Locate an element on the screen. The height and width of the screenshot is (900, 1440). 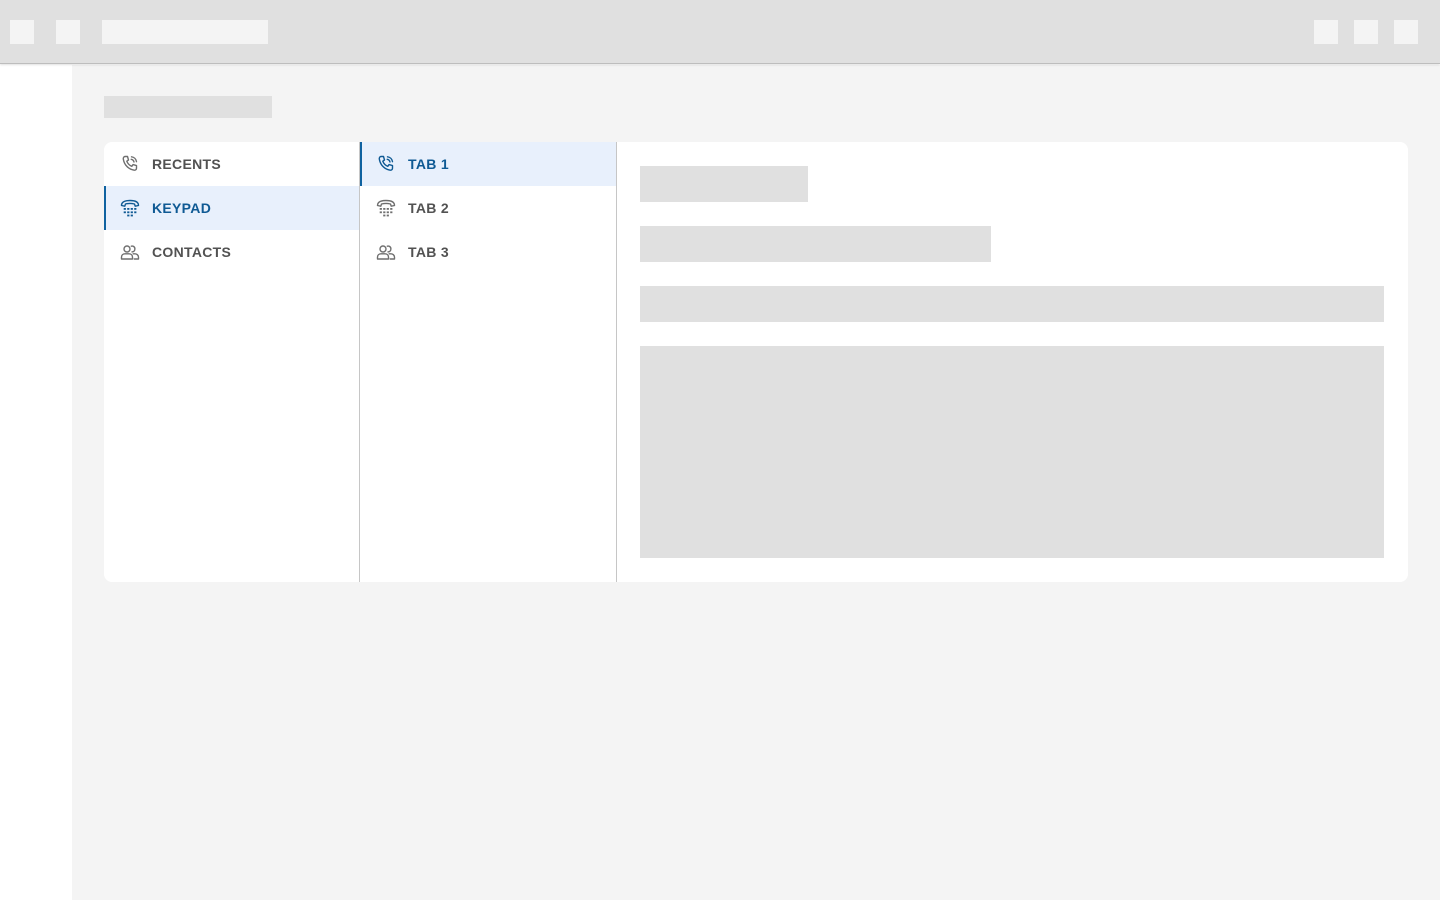
menu-item-label: RECENTS is located at coordinates (186, 164).